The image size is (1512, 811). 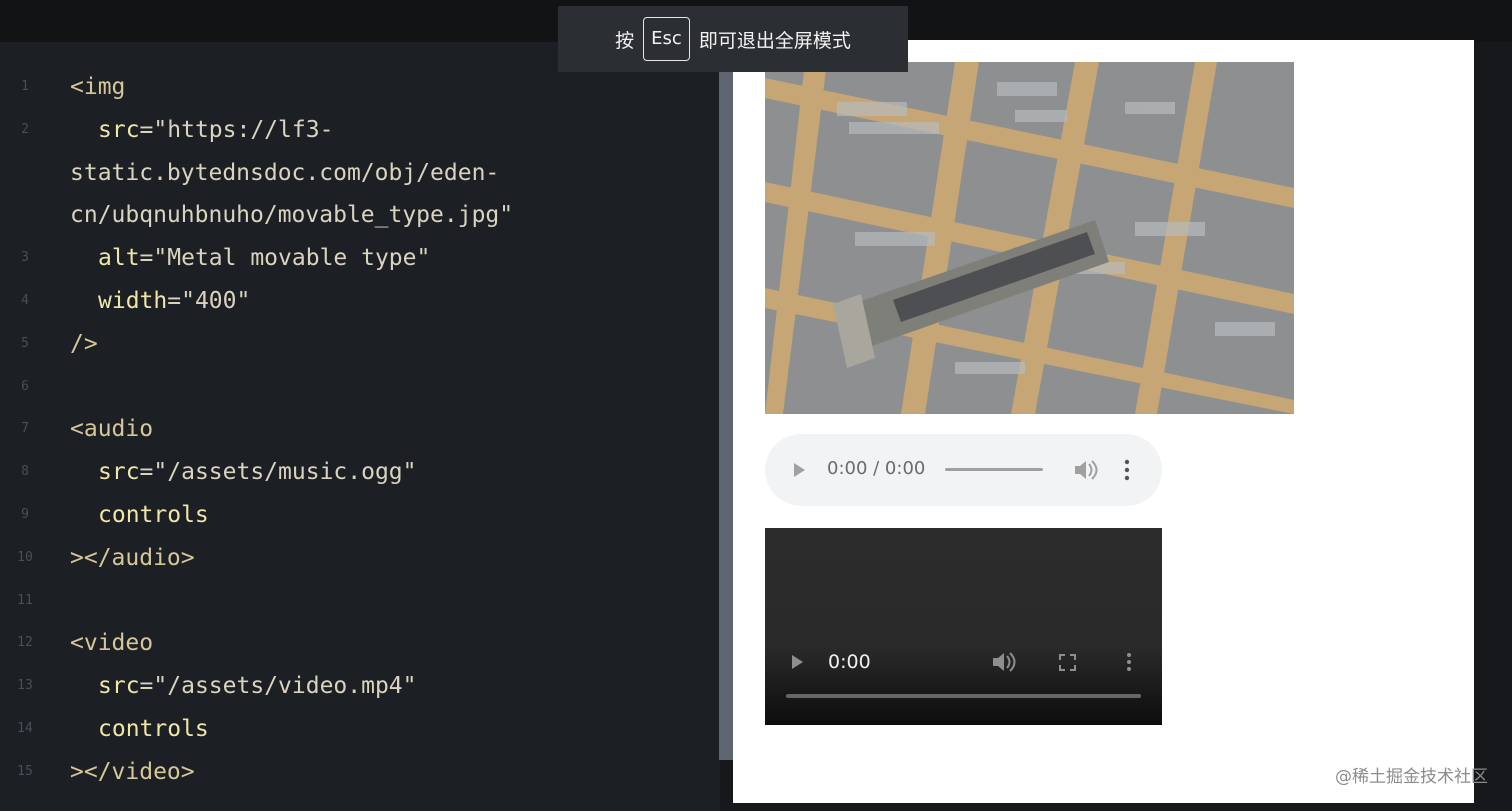 What do you see at coordinates (25, 514) in the screenshot?
I see `line-number: 9` at bounding box center [25, 514].